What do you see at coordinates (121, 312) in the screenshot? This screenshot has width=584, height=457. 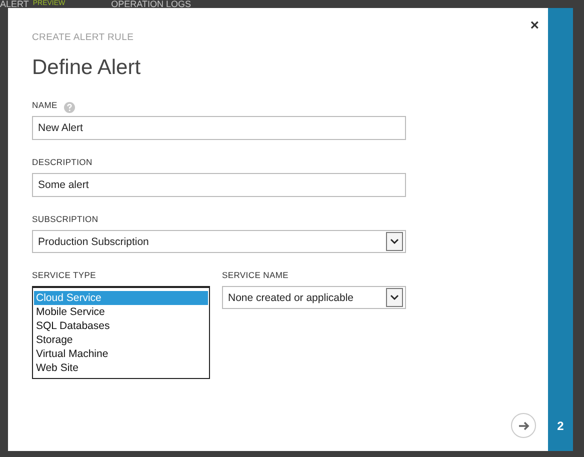 I see `list-option: Mobile Service` at bounding box center [121, 312].